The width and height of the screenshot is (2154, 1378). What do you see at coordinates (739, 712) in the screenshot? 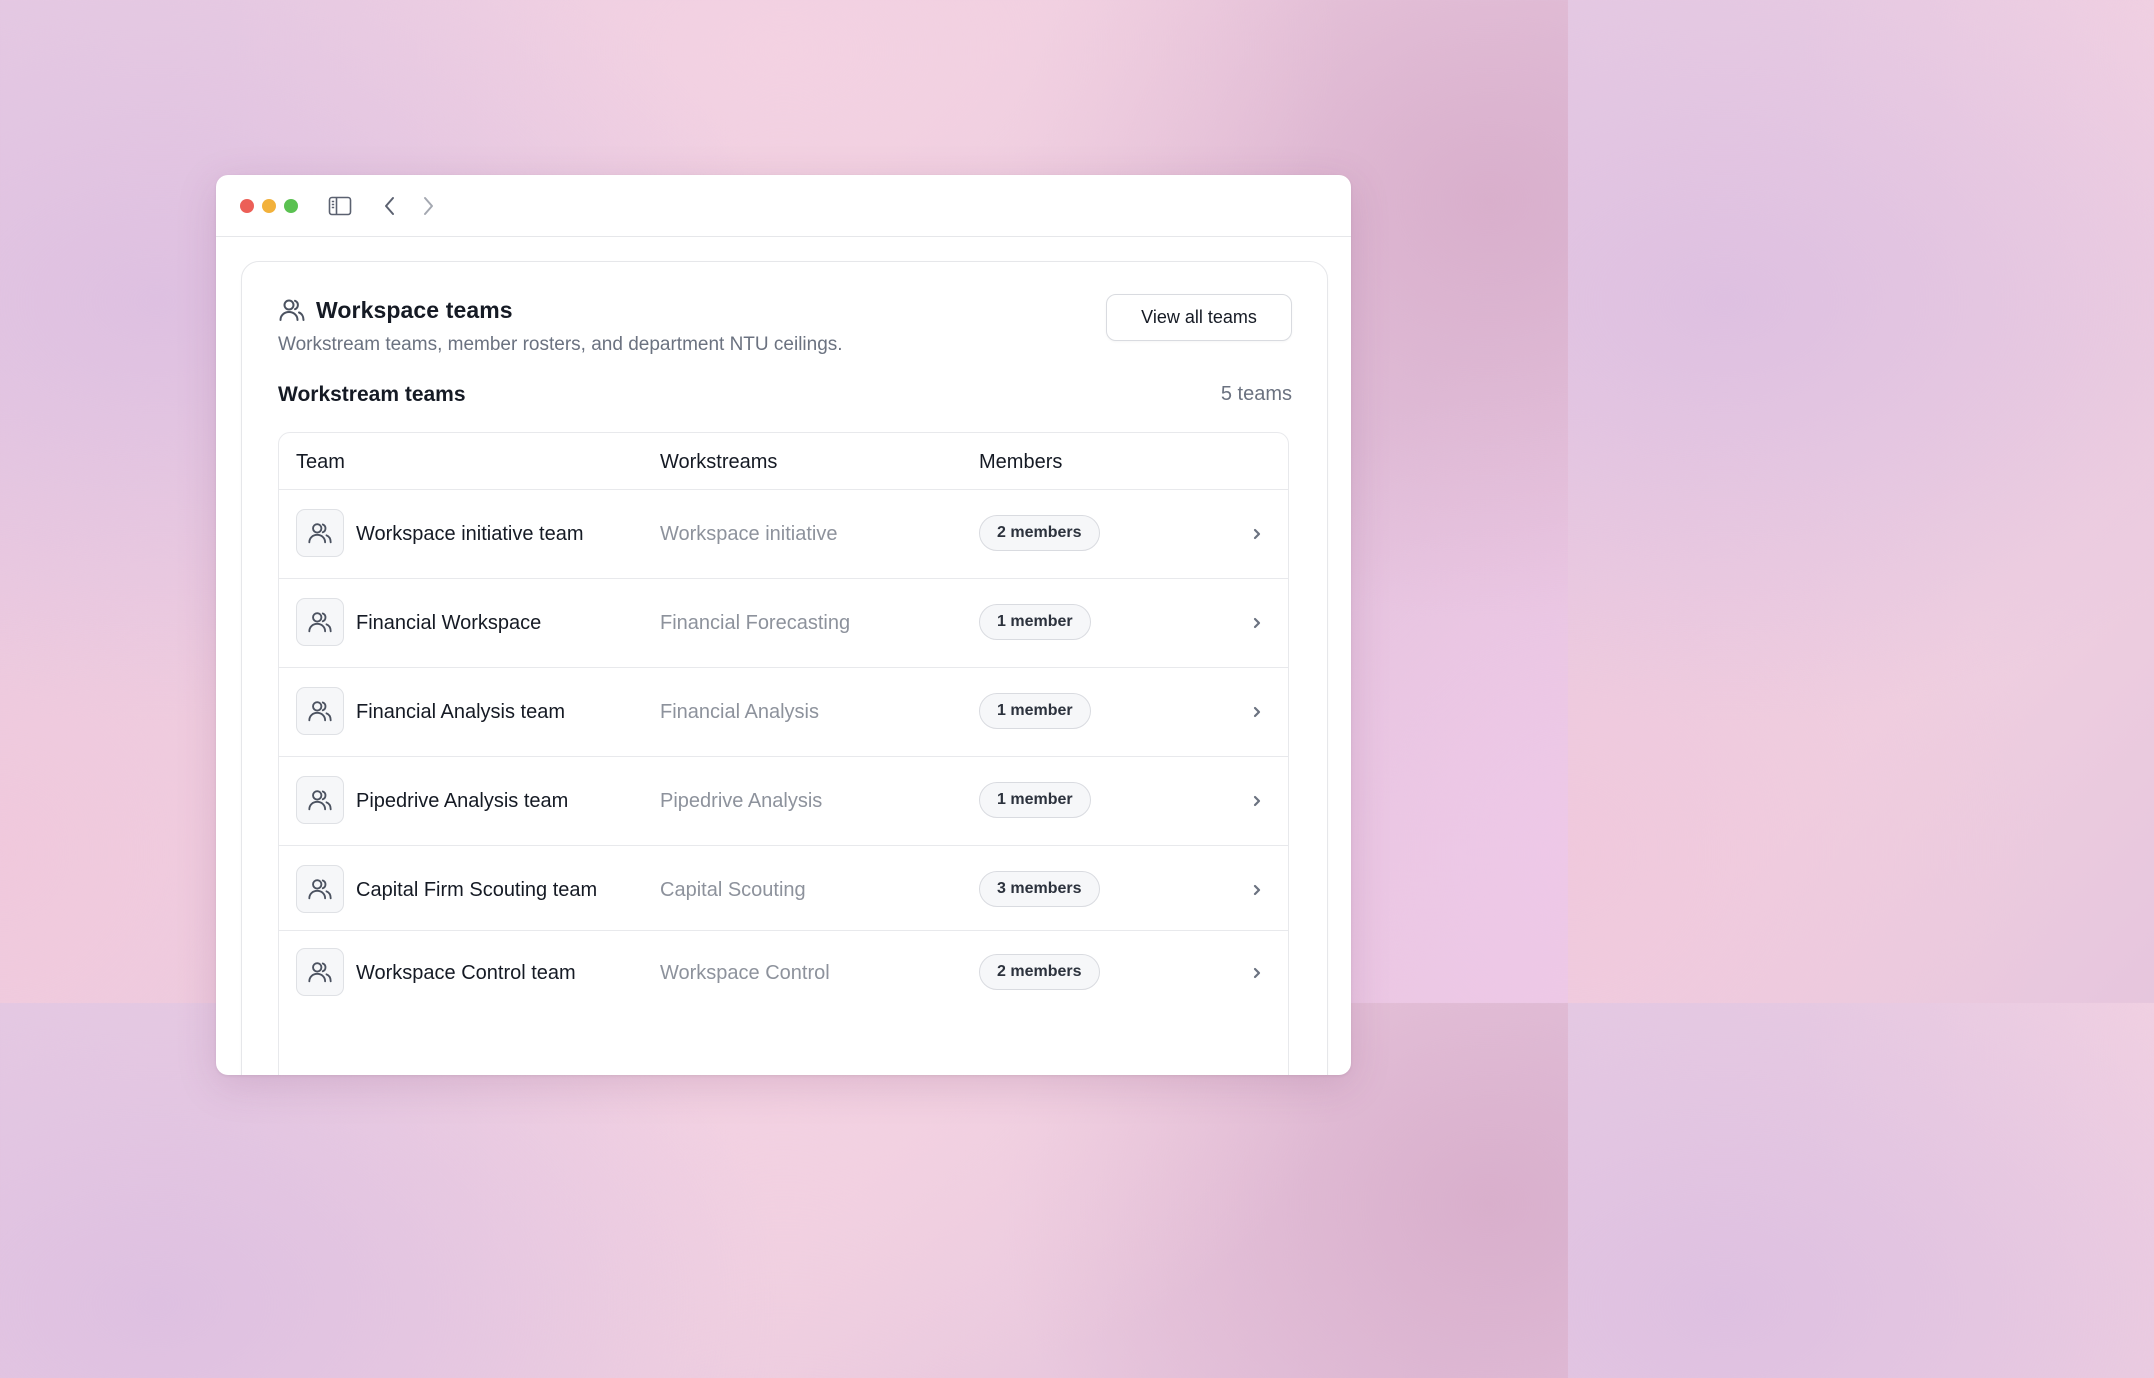
I see `workstream-name: Financial Analysis` at bounding box center [739, 712].